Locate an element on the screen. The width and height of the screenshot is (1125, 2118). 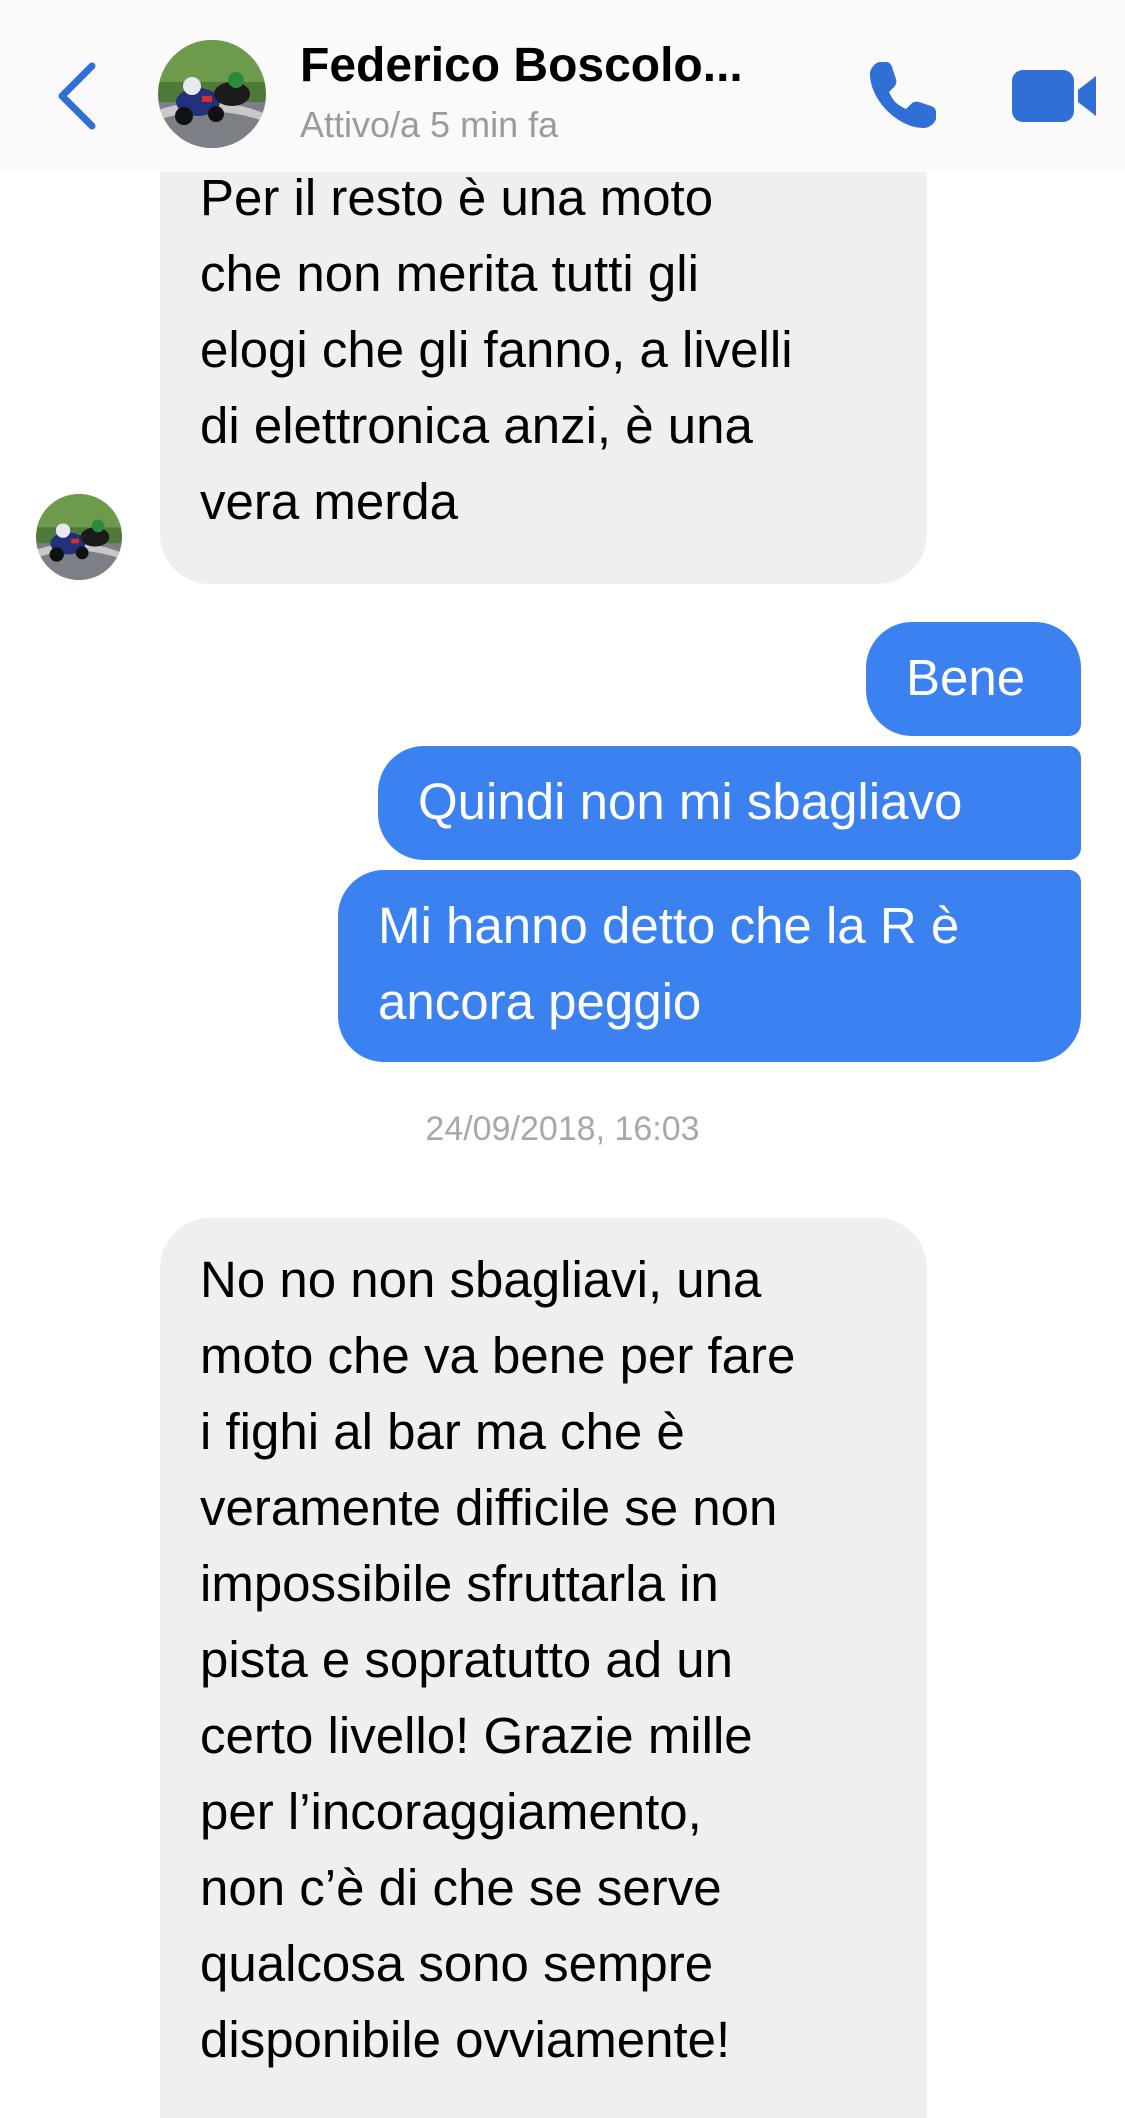
outgoing-message-bubble: Mi hanno detto che la R è ancora peggio is located at coordinates (709, 966).